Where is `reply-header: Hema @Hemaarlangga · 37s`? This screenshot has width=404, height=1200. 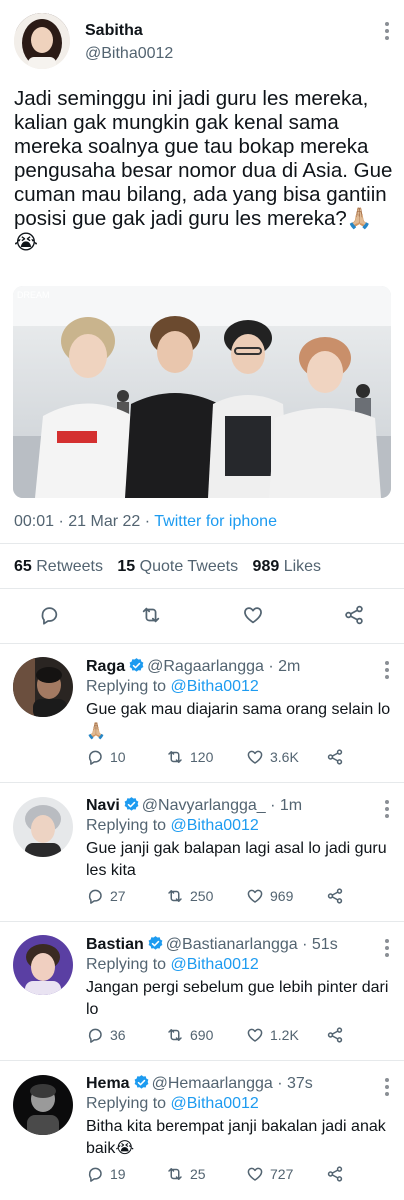
reply-header: Hema @Hemaarlangga · 37s is located at coordinates (199, 1083).